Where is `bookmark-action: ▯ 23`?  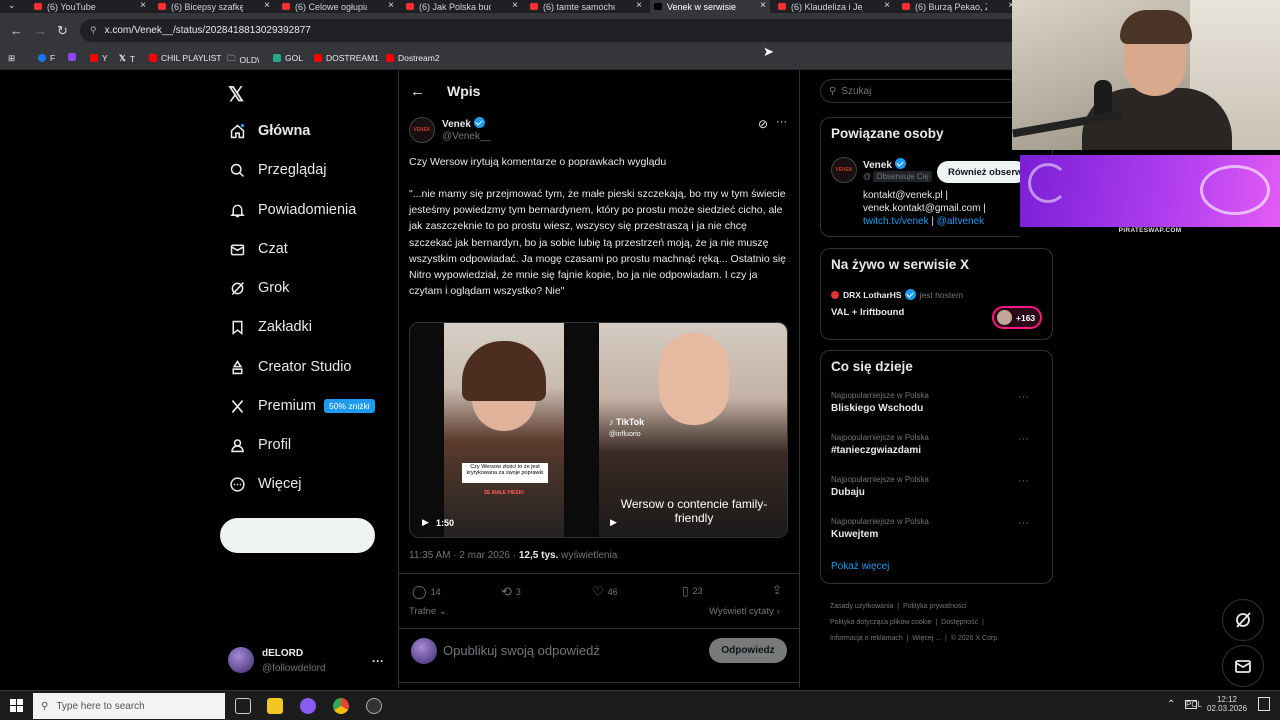 bookmark-action: ▯ 23 is located at coordinates (692, 591).